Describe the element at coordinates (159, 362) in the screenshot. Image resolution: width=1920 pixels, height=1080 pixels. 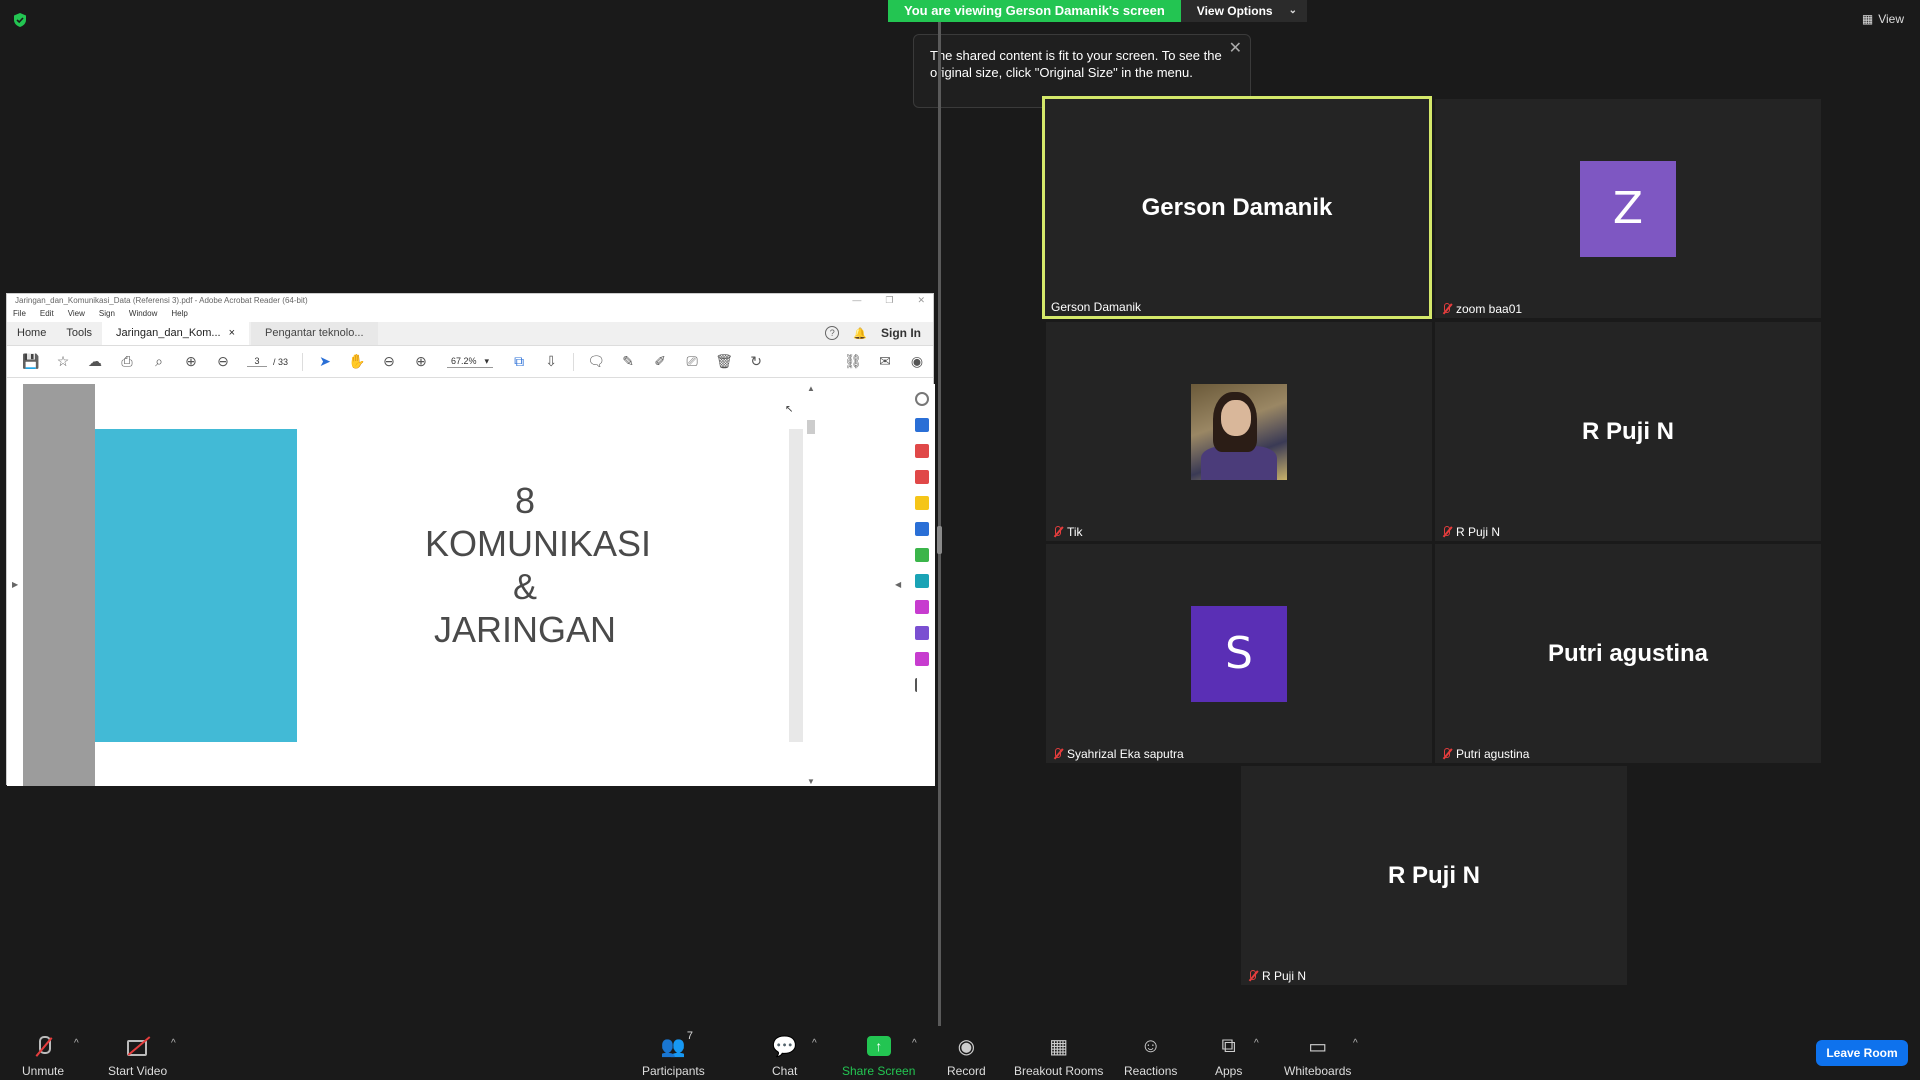
I see `search-icon: ⌕` at that location.